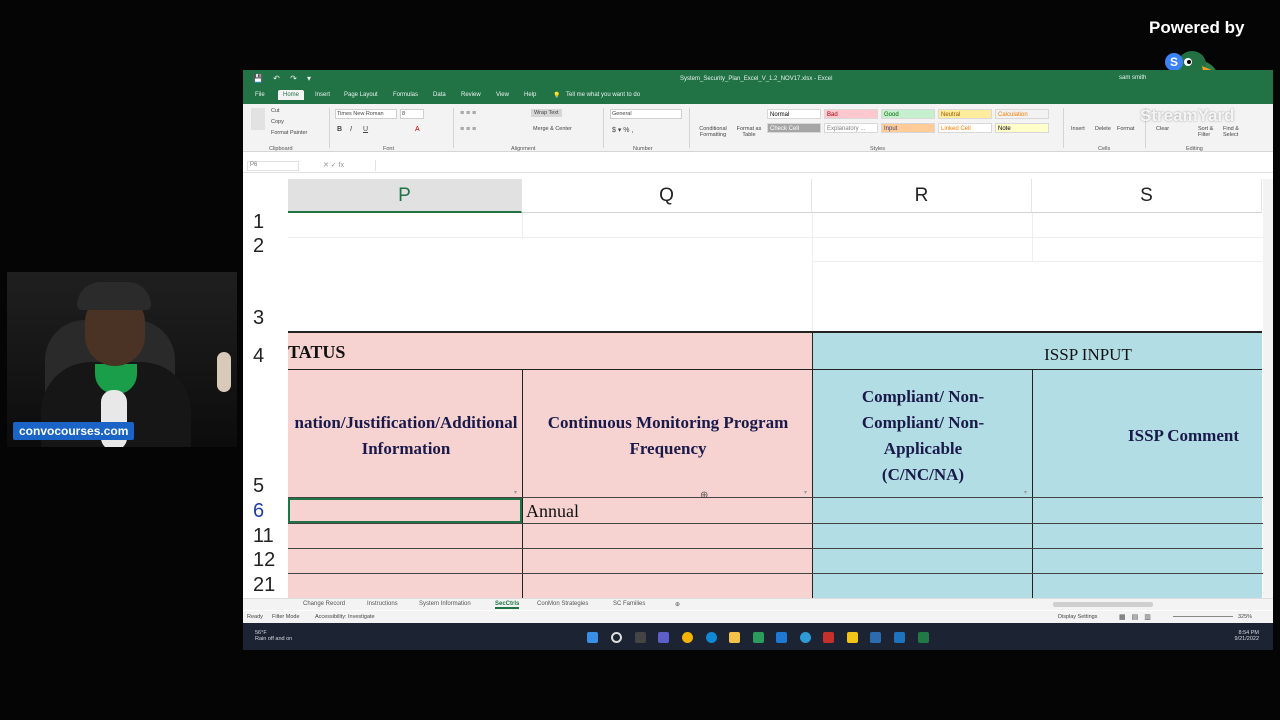  What do you see at coordinates (640, 637) in the screenshot?
I see `task-view-icon` at bounding box center [640, 637].